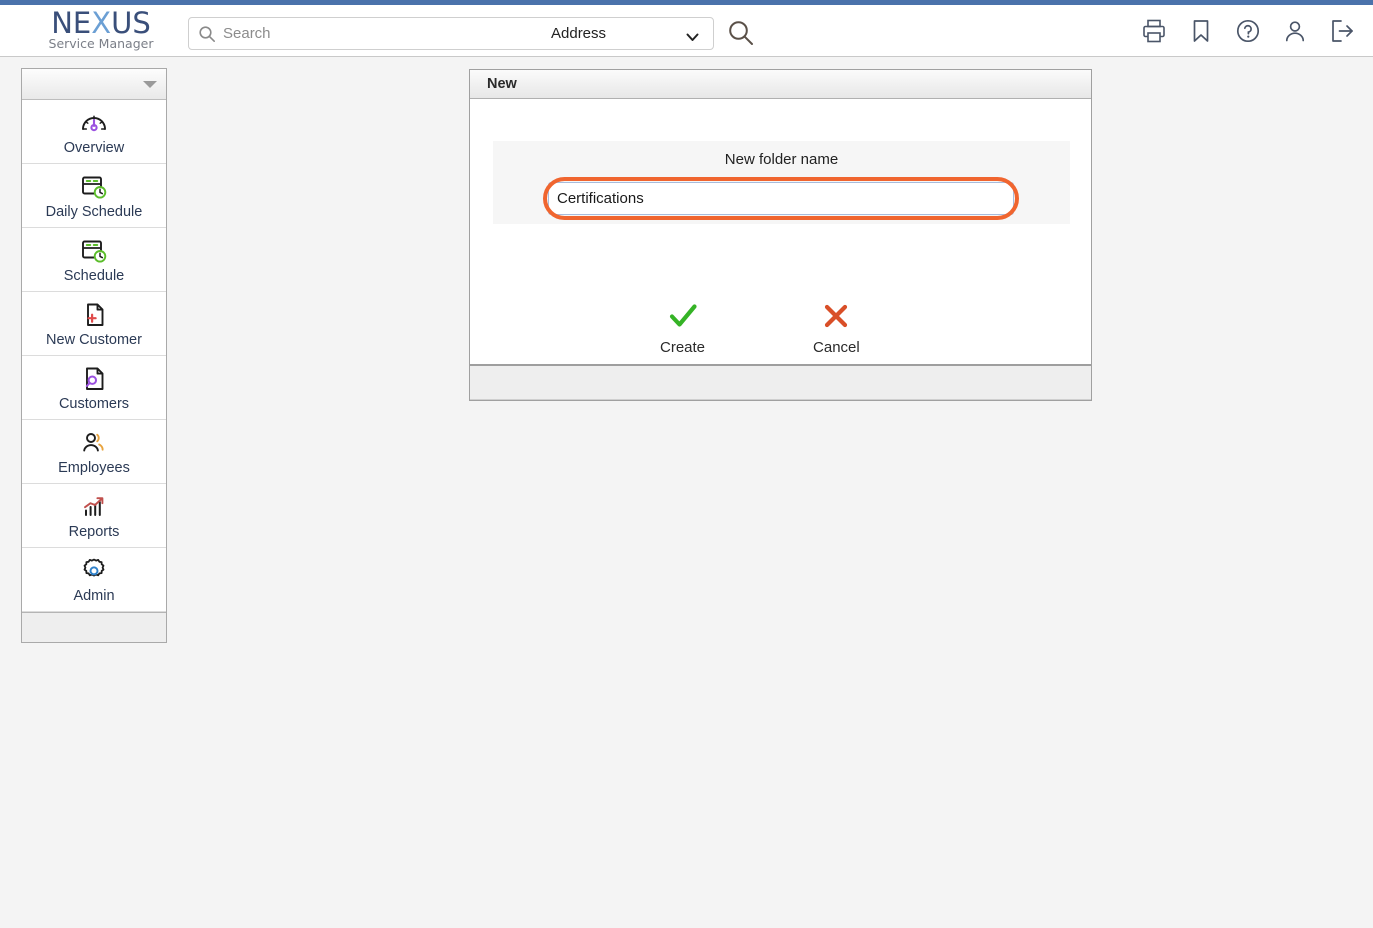 The image size is (1373, 928). I want to click on logo-wordmark: NEXUS, so click(101, 23).